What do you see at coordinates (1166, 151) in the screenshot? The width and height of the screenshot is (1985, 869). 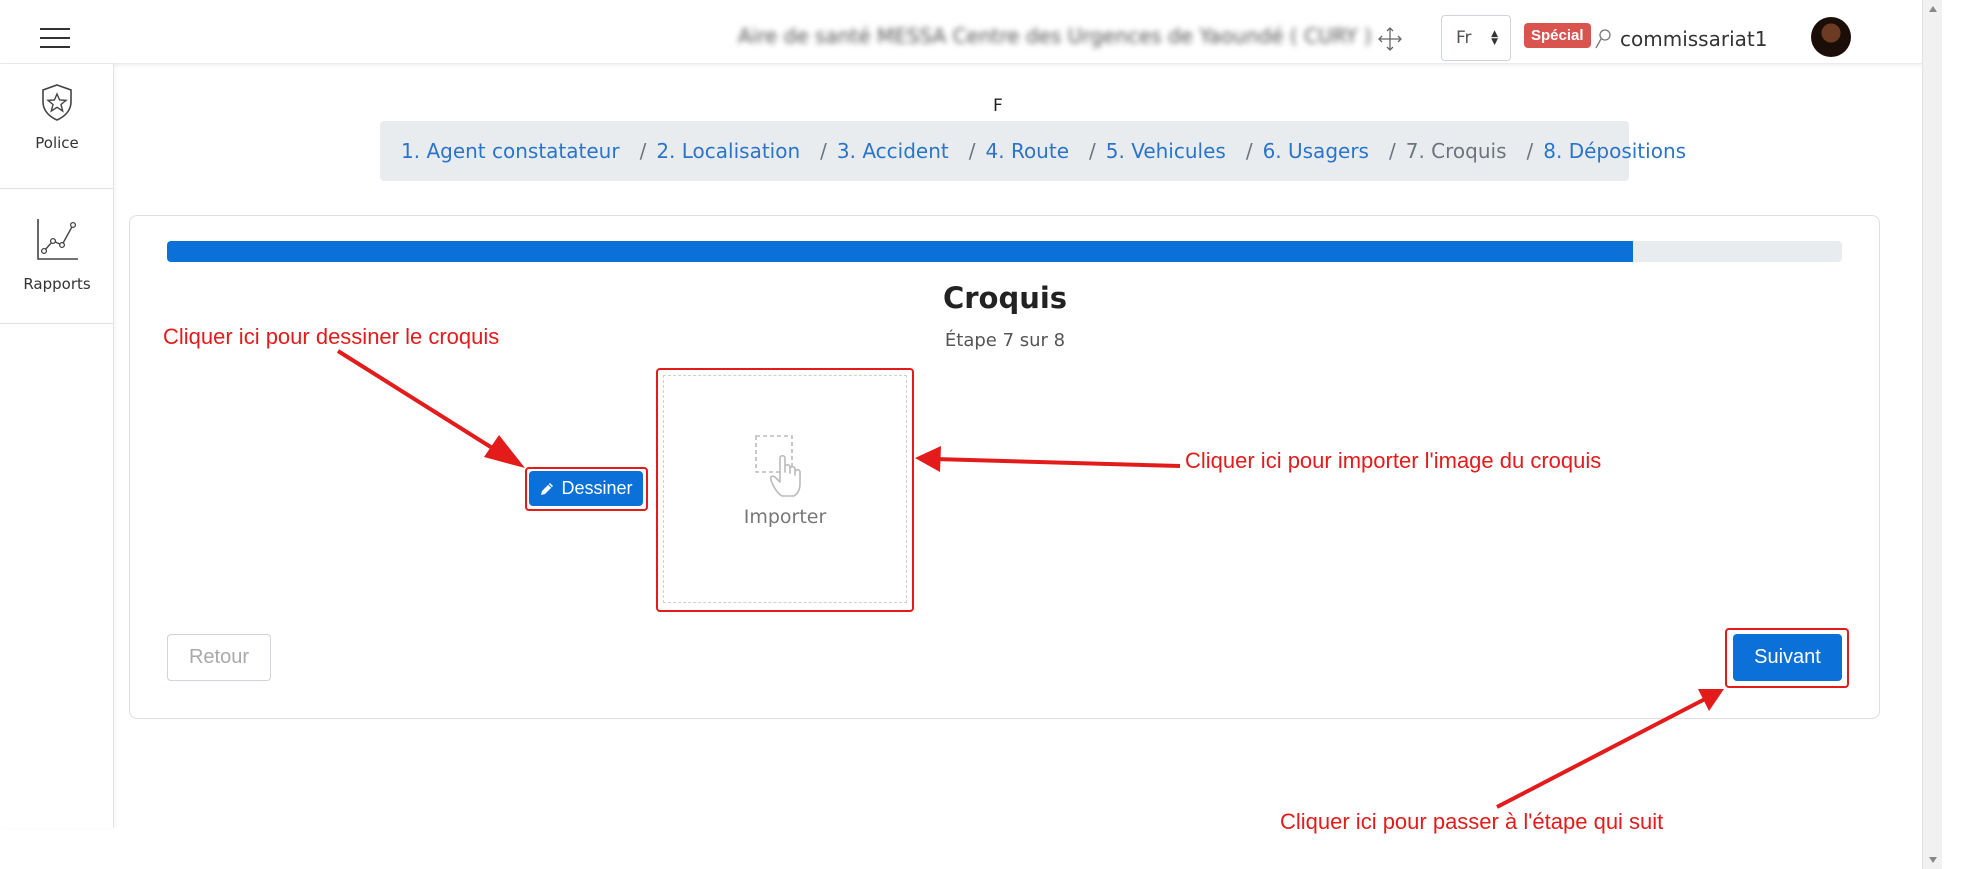 I see `breadcrumb-step-5: 5. Vehicules` at bounding box center [1166, 151].